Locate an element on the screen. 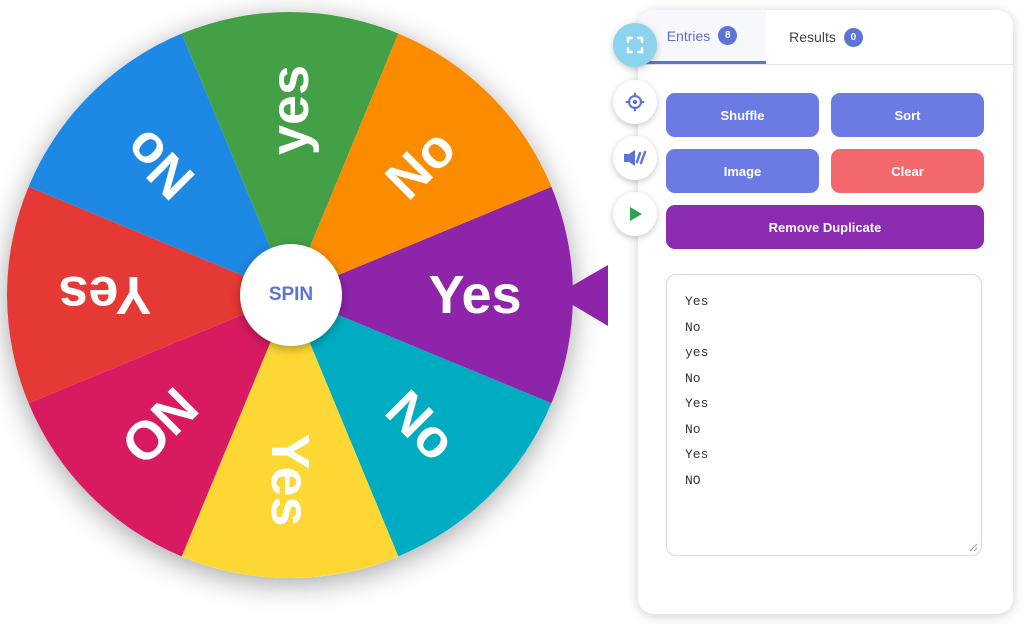  settings-button is located at coordinates (635, 102).